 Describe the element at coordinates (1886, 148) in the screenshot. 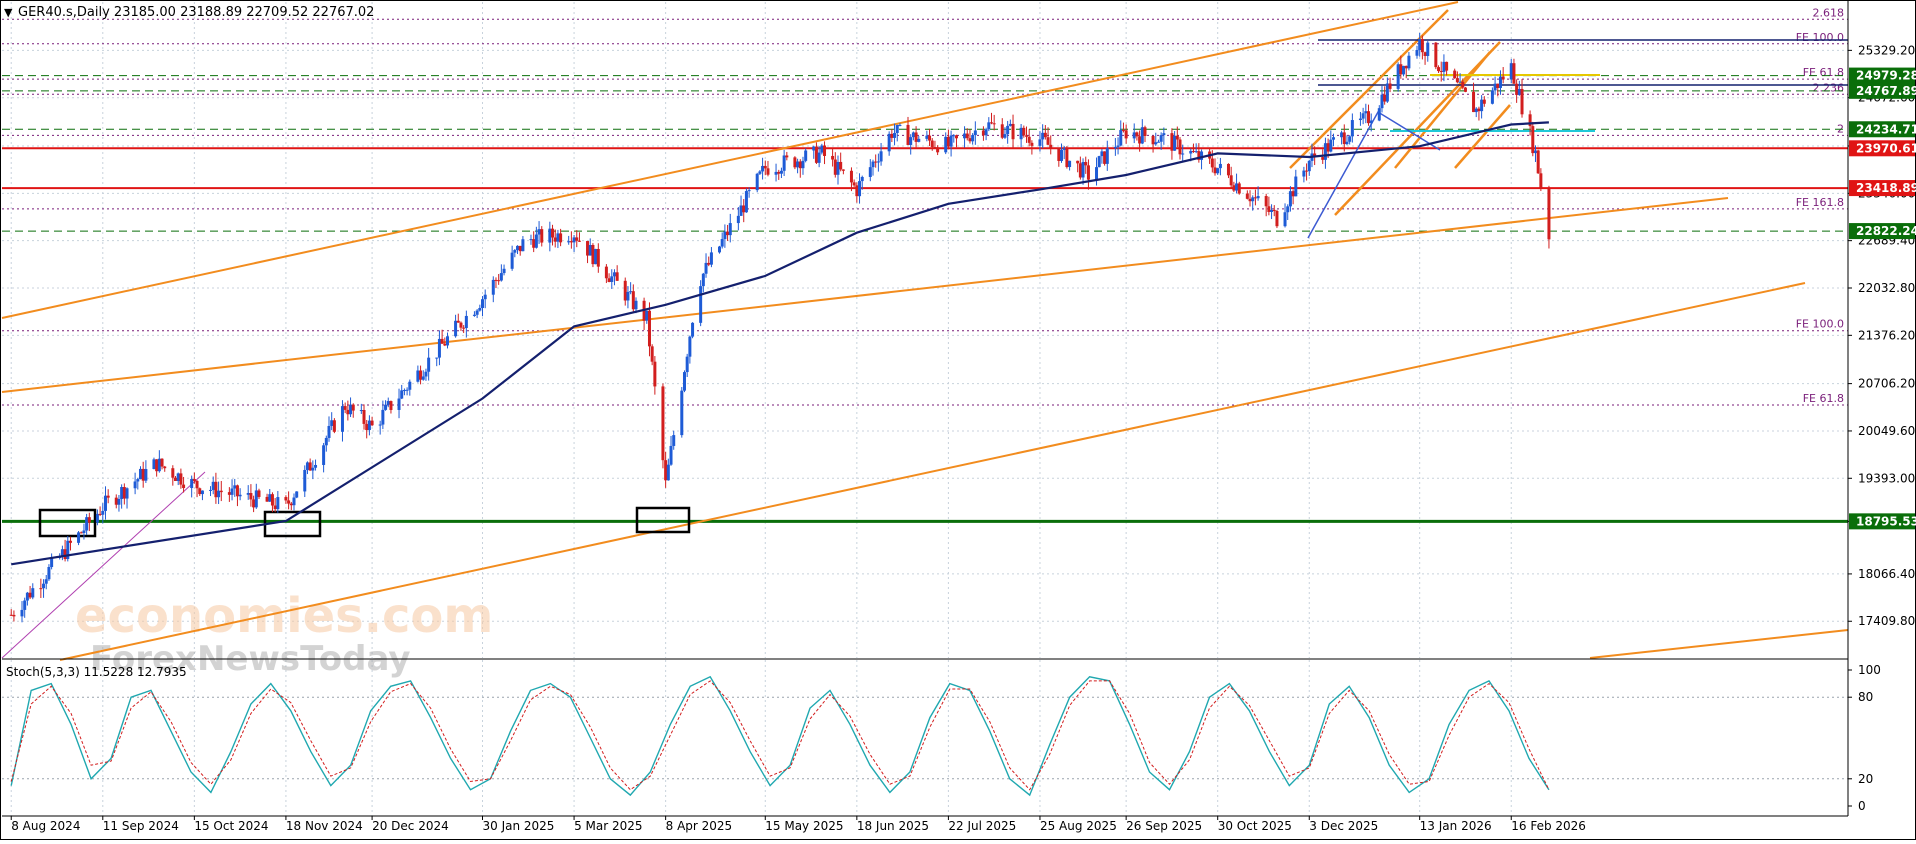

I see `level-price-label: 23970.61` at that location.